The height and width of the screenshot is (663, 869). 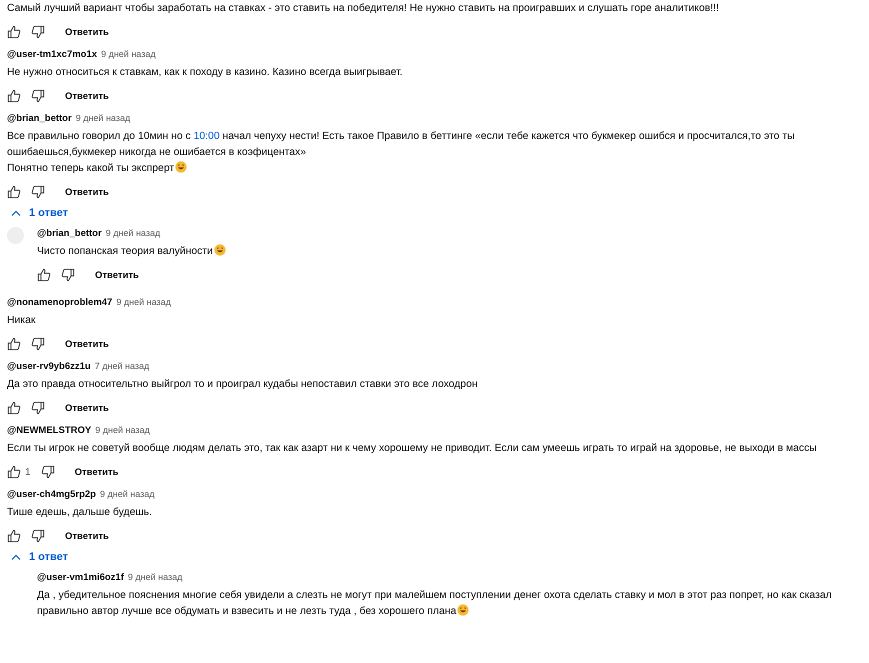 What do you see at coordinates (28, 472) in the screenshot?
I see `like-count: 1` at bounding box center [28, 472].